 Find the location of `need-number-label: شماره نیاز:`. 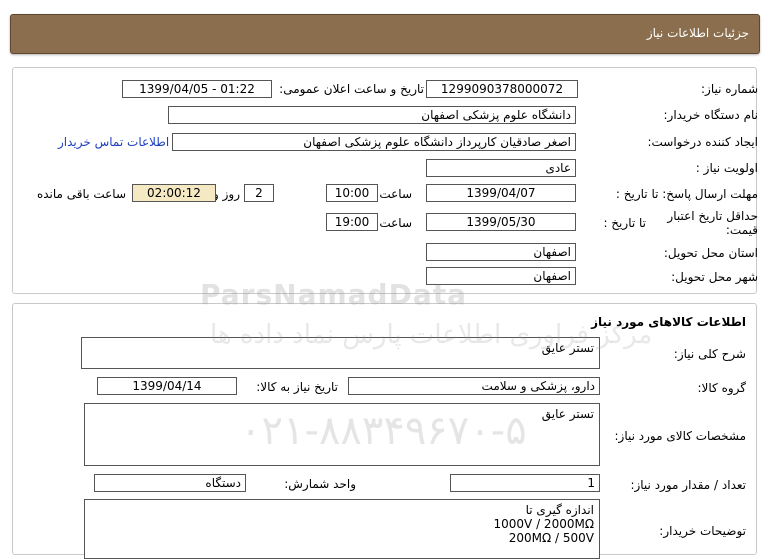

need-number-label: شماره نیاز: is located at coordinates (729, 89).